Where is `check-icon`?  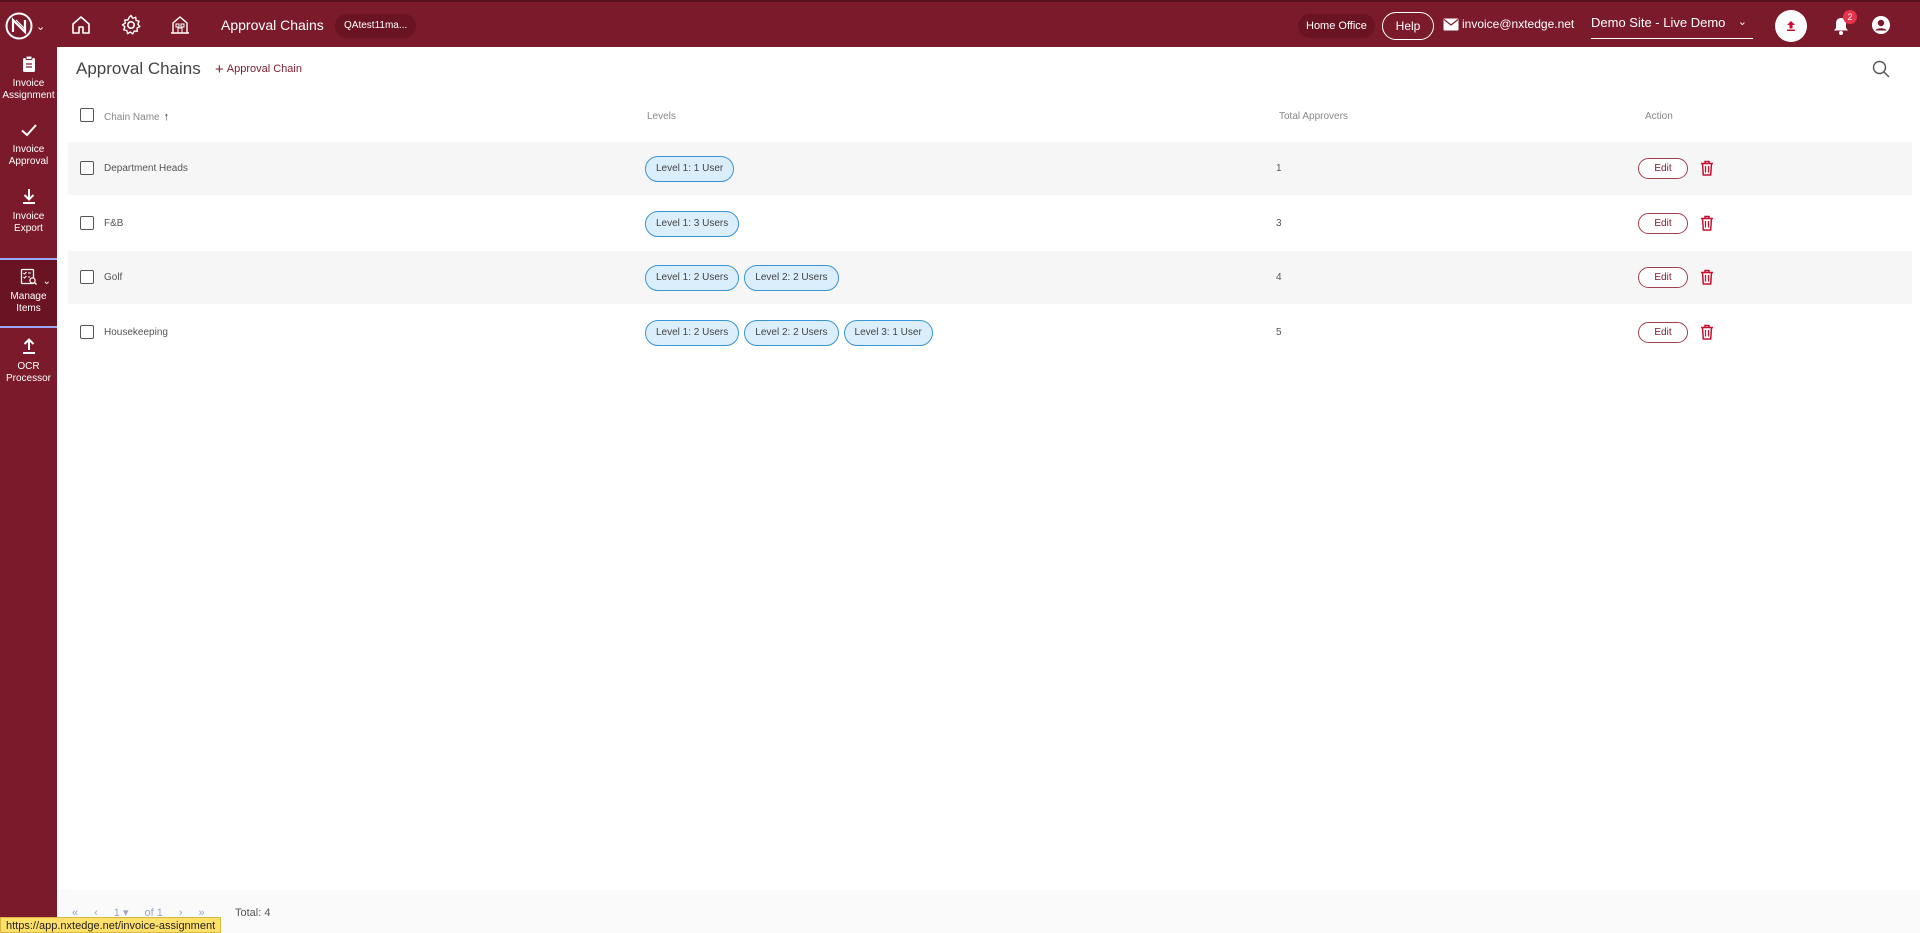
check-icon is located at coordinates (28, 130).